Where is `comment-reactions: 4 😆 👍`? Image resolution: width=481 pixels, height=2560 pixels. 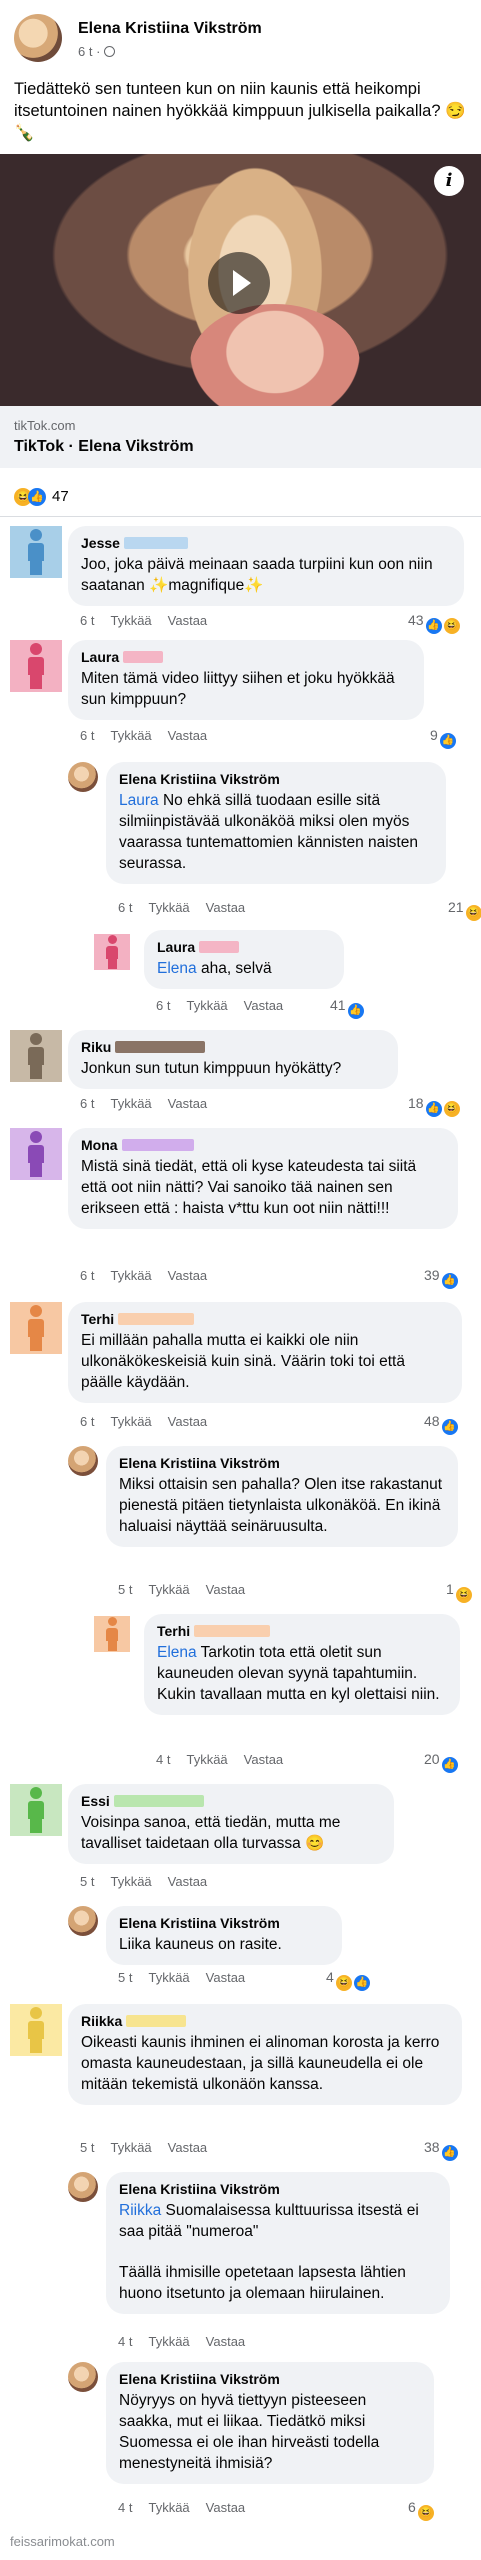 comment-reactions: 4 😆 👍 is located at coordinates (348, 1980).